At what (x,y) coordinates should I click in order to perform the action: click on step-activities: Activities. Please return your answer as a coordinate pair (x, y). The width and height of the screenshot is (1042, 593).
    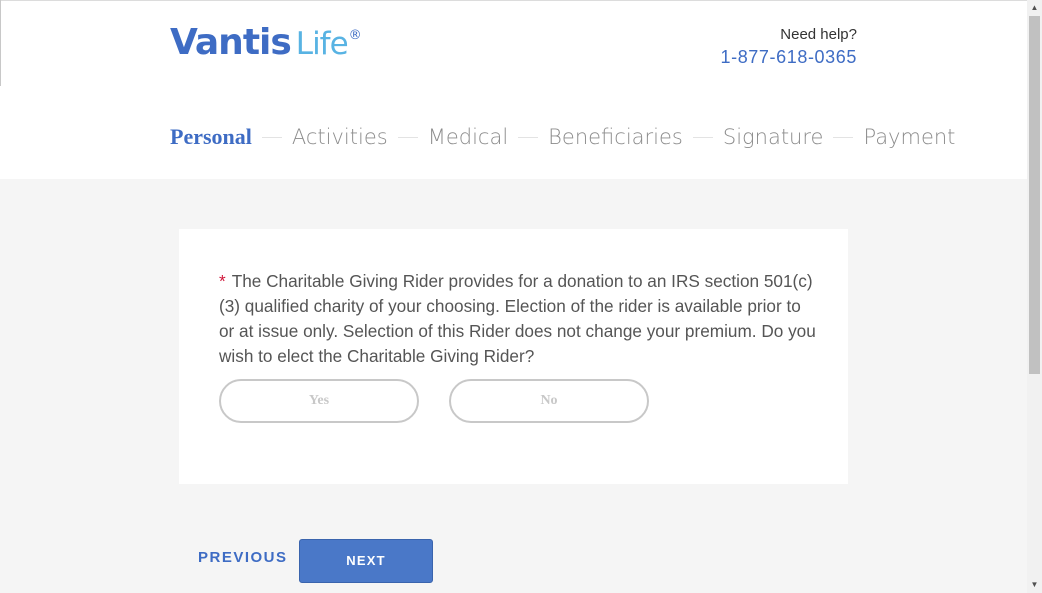
    Looking at the image, I should click on (340, 137).